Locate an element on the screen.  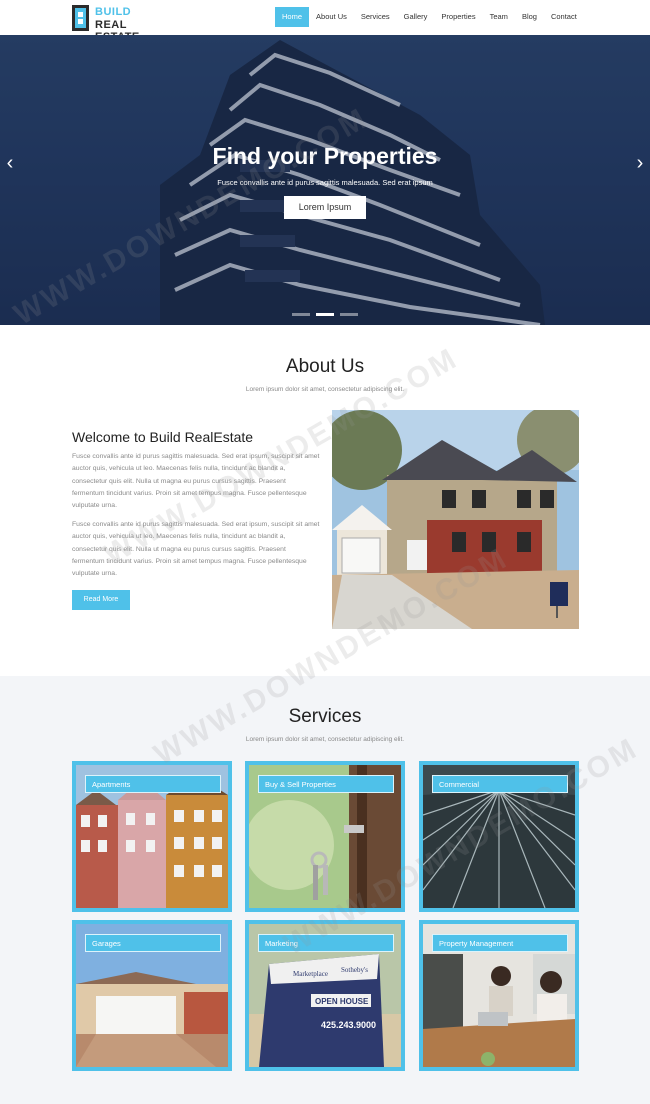
read-more-button: Read More is located at coordinates (101, 600).